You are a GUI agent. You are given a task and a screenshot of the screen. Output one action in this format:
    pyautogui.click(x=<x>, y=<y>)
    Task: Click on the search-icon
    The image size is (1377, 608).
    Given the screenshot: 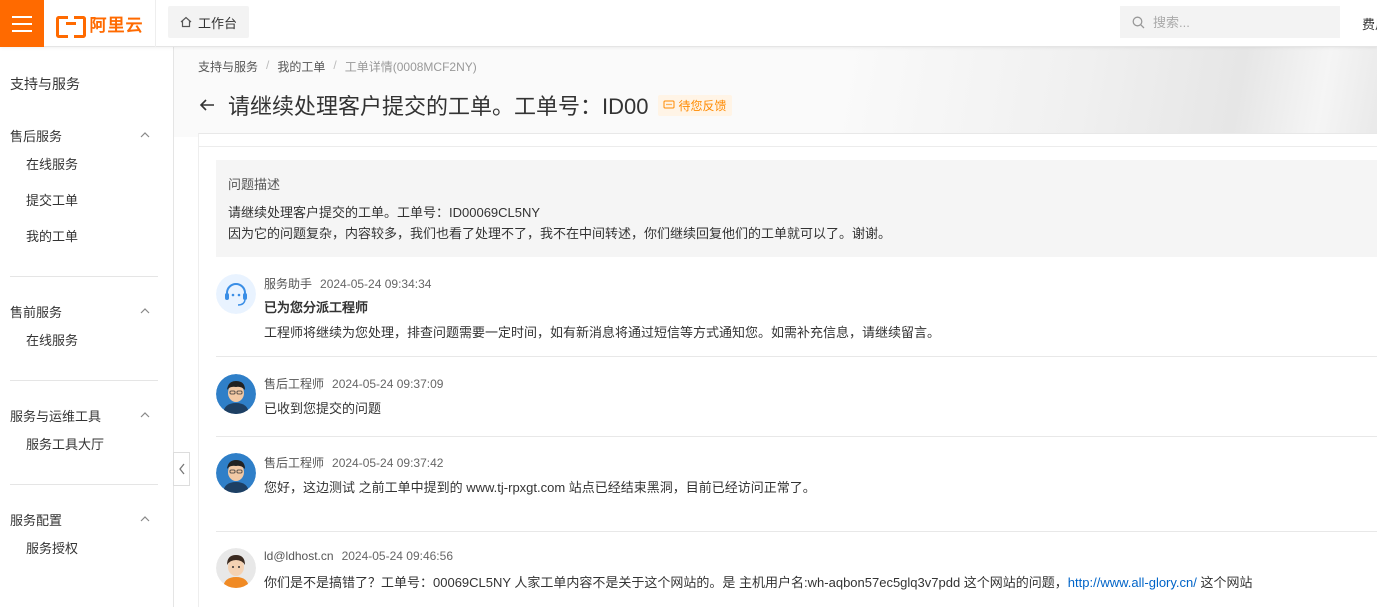 What is the action you would take?
    pyautogui.click(x=1138, y=22)
    